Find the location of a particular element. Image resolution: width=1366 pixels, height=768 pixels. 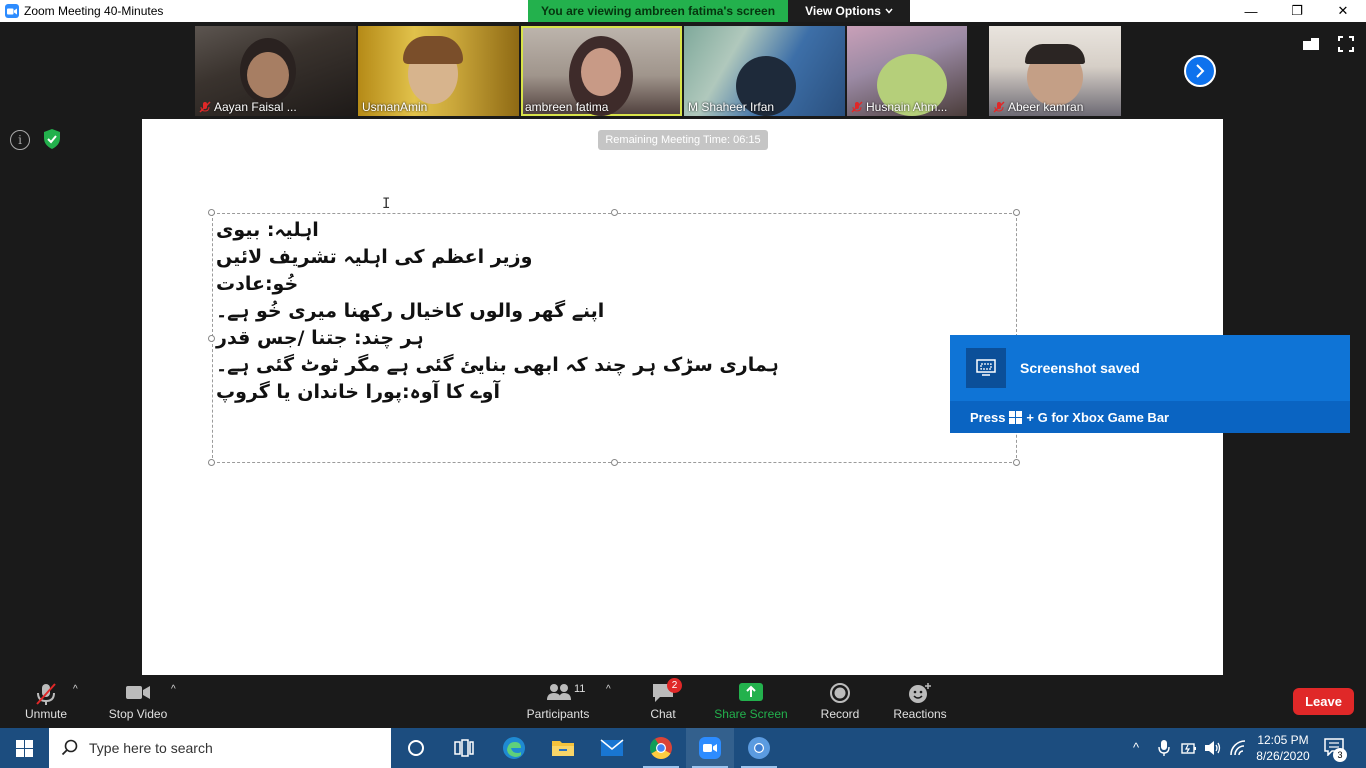

participant-hair is located at coordinates (1055, 54).